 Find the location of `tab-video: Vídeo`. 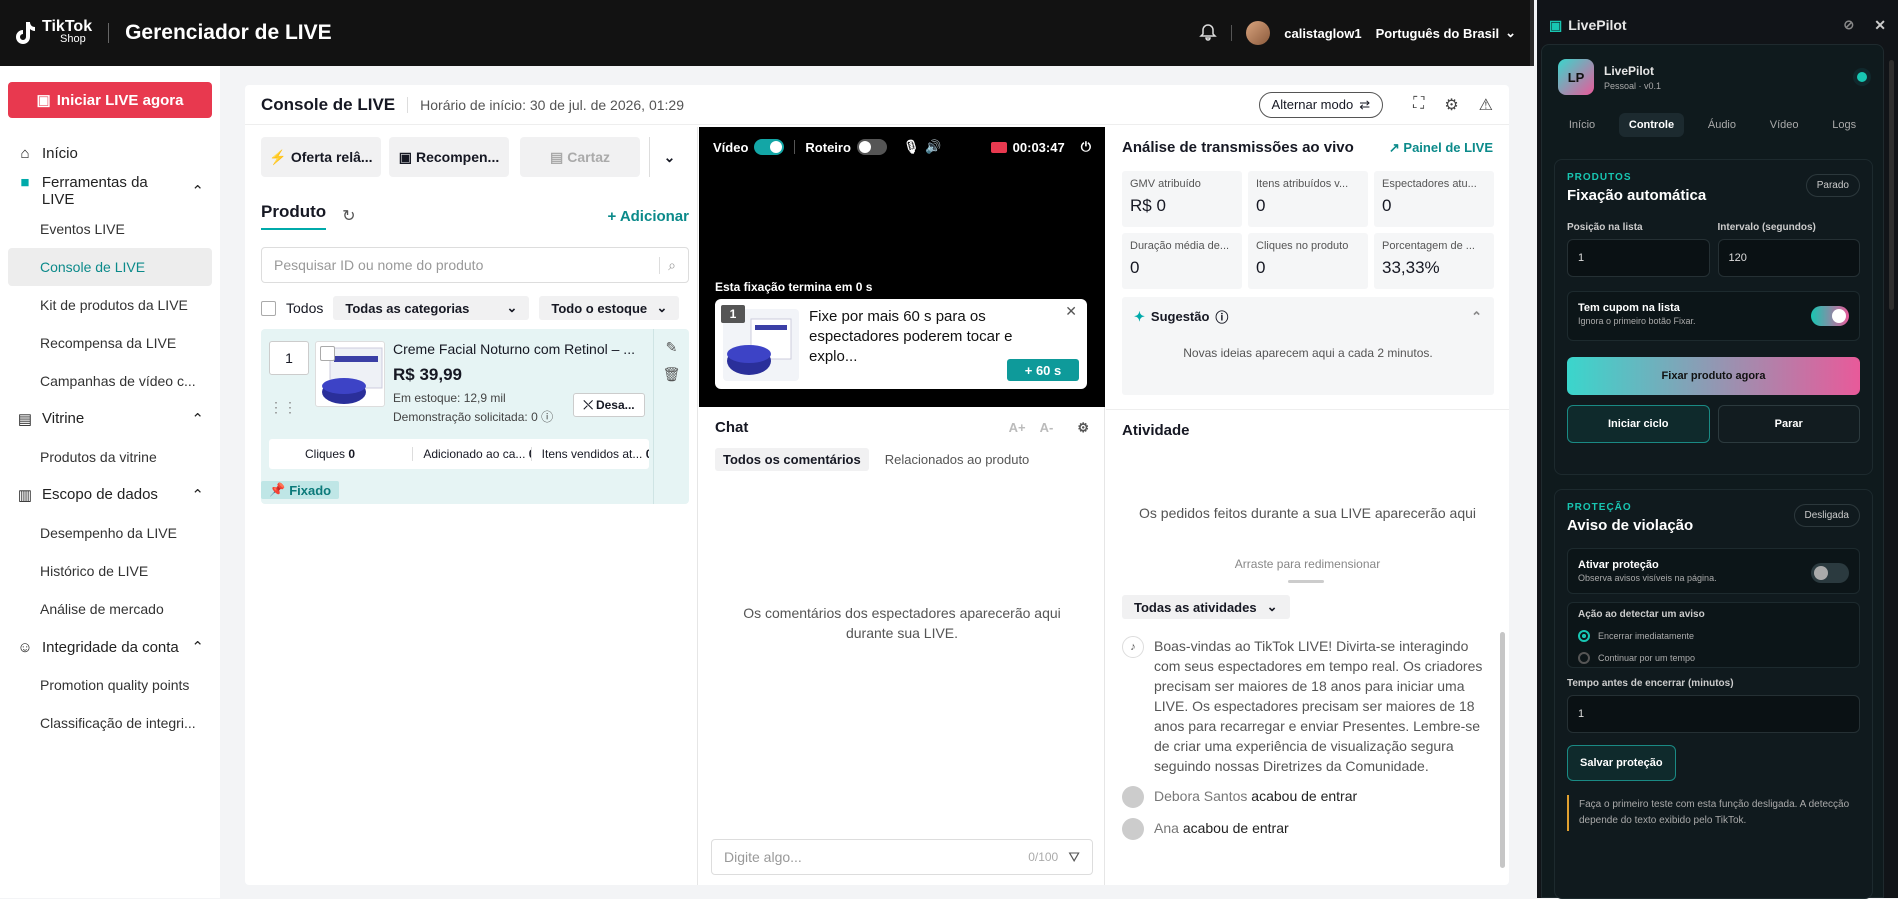

tab-video: Vídeo is located at coordinates (1784, 125).